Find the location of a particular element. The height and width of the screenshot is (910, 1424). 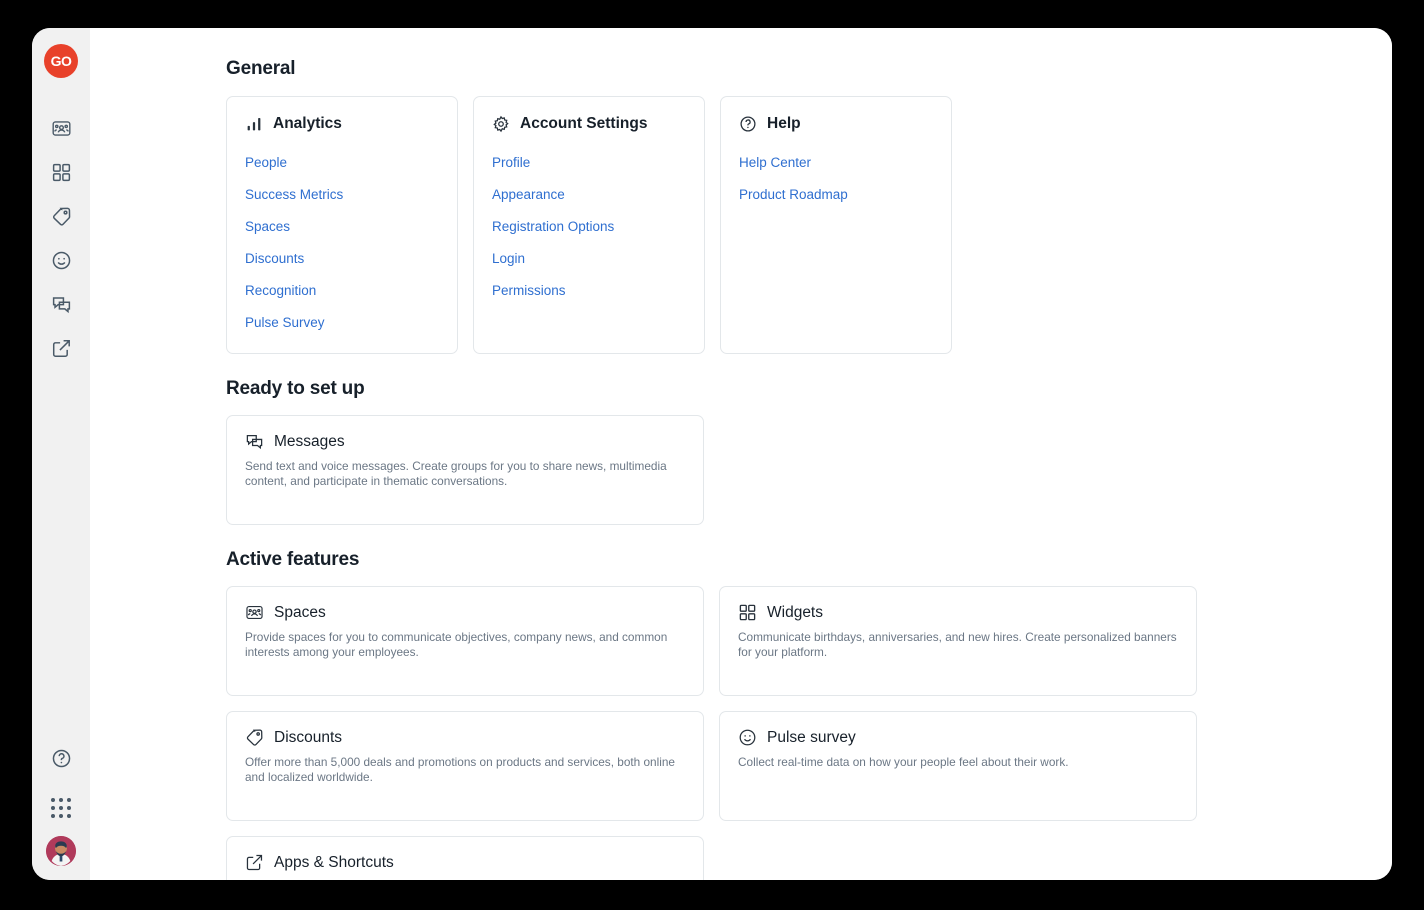

link-discounts: Discounts is located at coordinates (342, 259).